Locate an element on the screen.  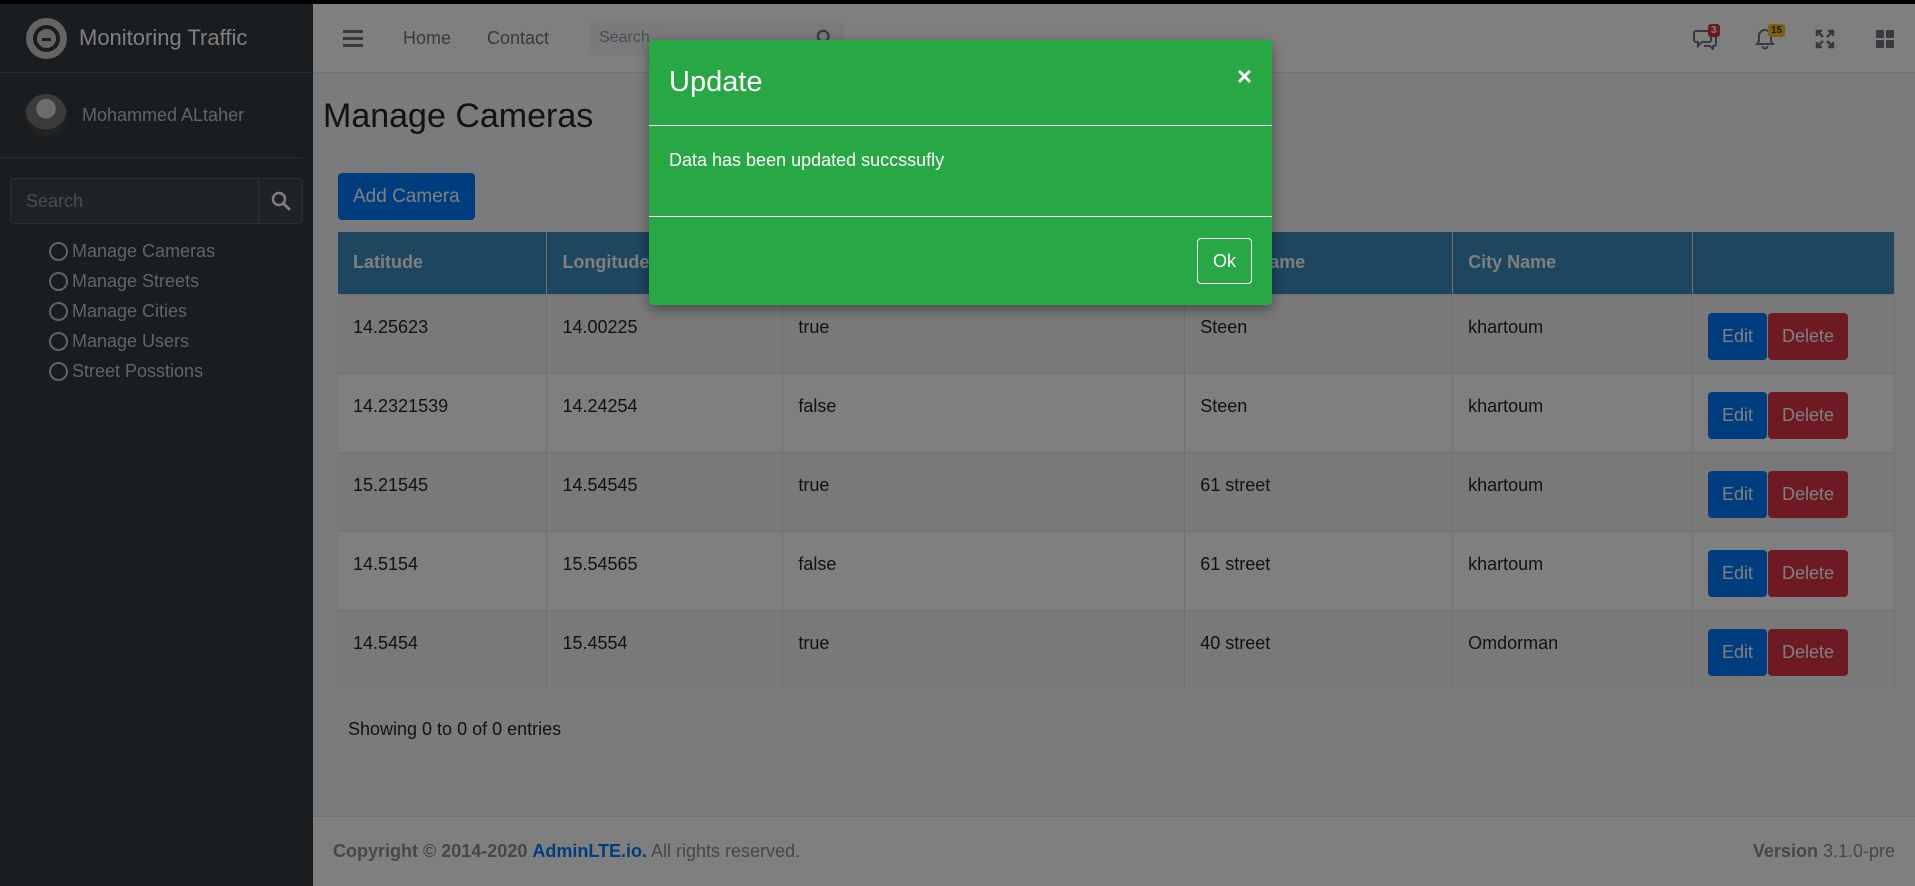
modal-title: Update is located at coordinates (716, 82).